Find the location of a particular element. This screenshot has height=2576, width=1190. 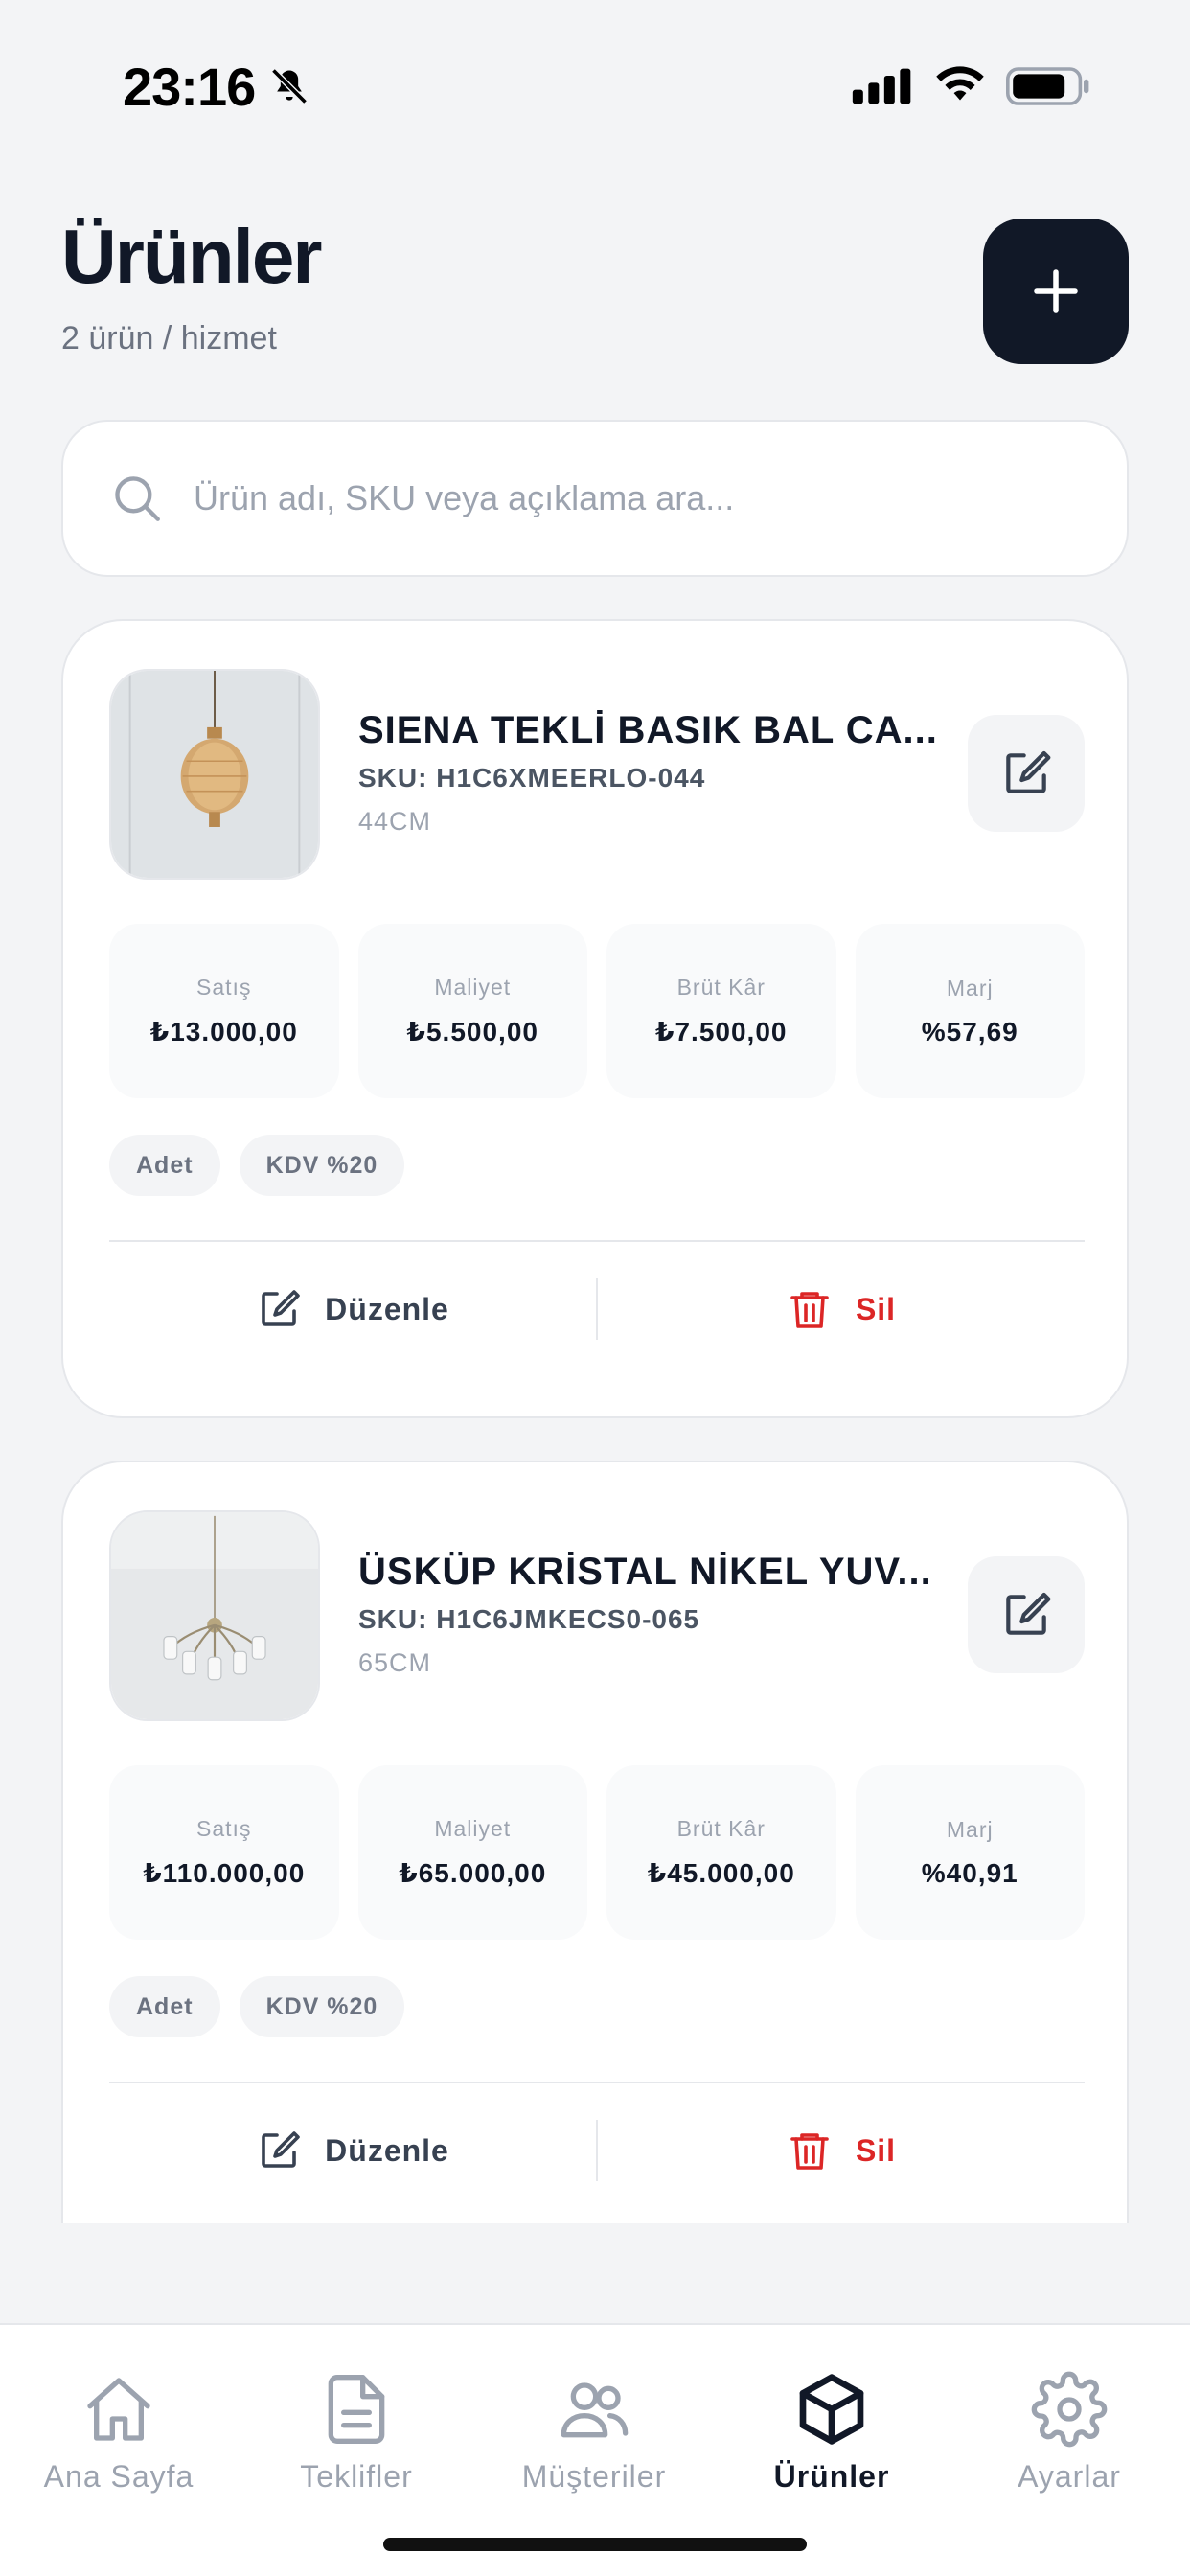

tab-home: Ana Sayfa is located at coordinates (119, 2433).